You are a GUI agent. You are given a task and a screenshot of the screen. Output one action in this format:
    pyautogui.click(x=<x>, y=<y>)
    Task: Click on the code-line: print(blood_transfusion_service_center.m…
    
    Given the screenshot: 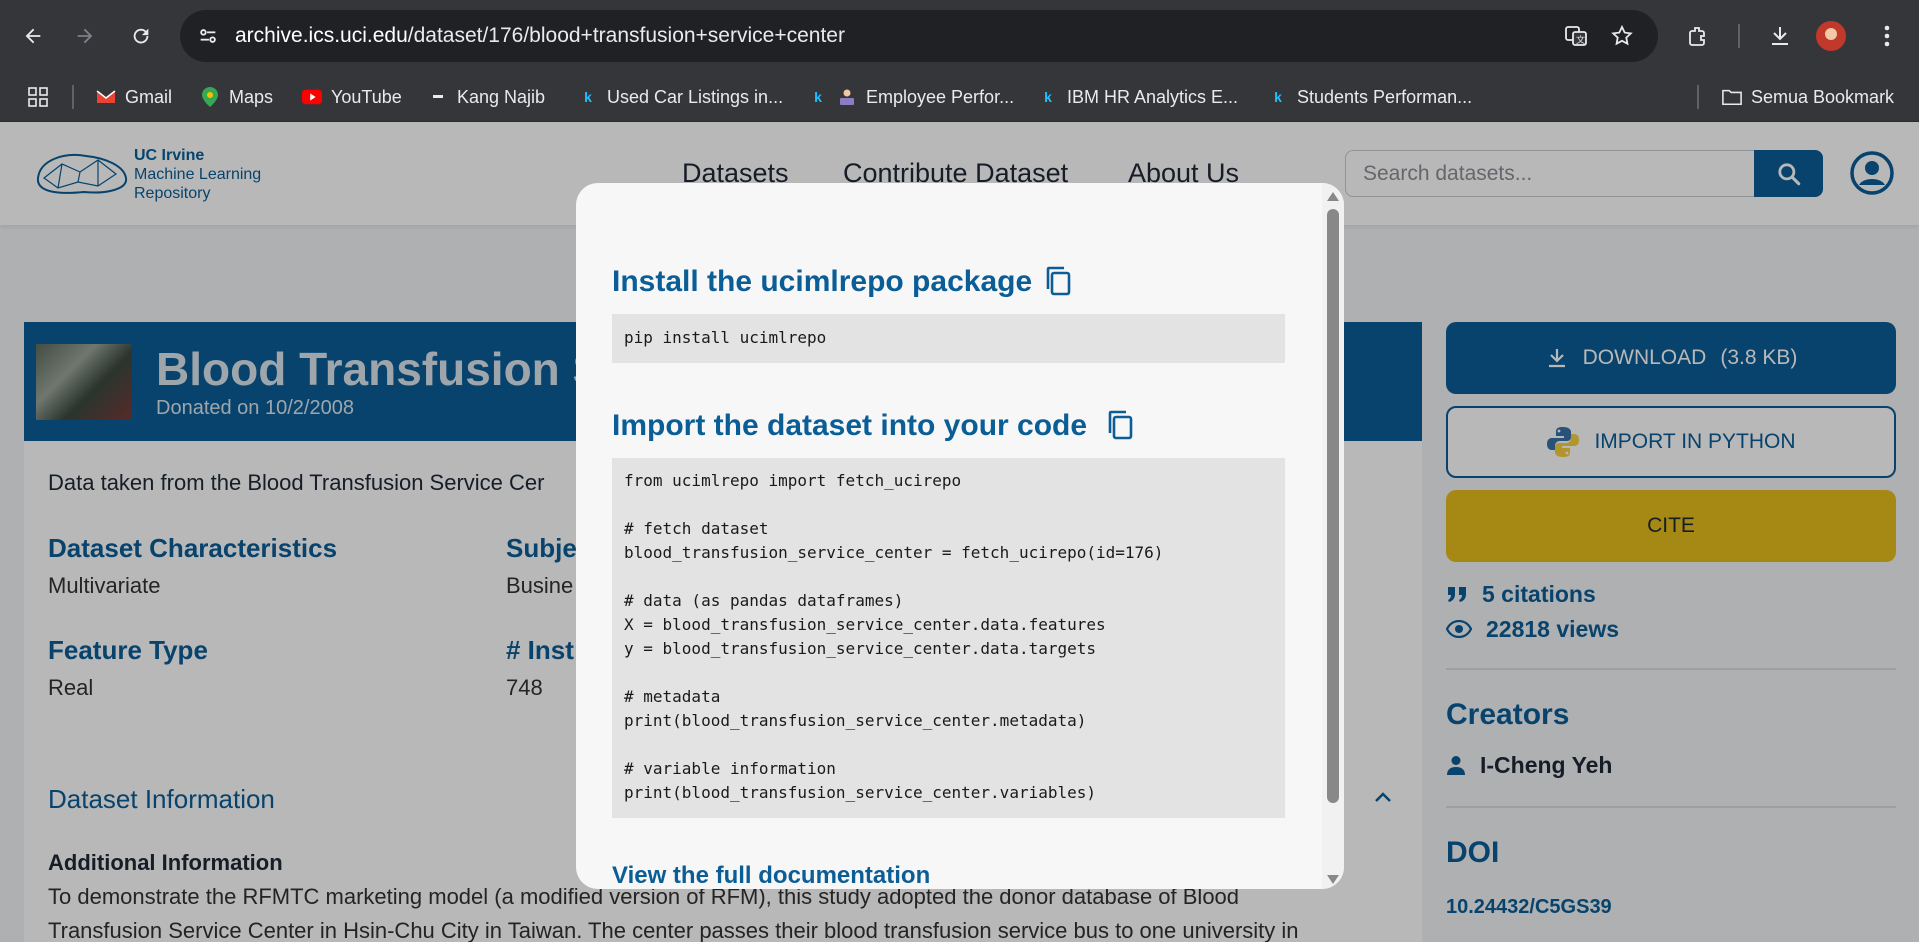 What is the action you would take?
    pyautogui.click(x=855, y=720)
    